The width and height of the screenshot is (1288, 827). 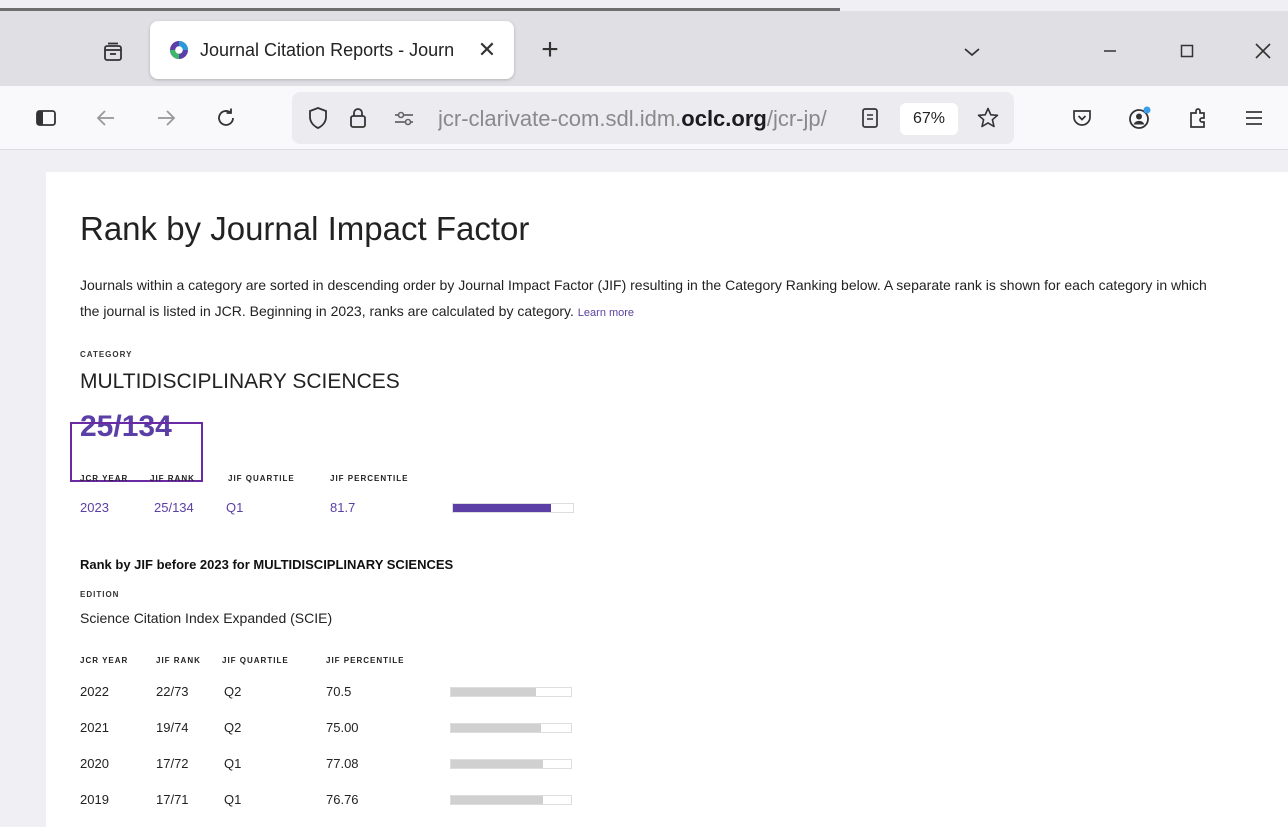 I want to click on maximize-icon, so click(x=1187, y=51).